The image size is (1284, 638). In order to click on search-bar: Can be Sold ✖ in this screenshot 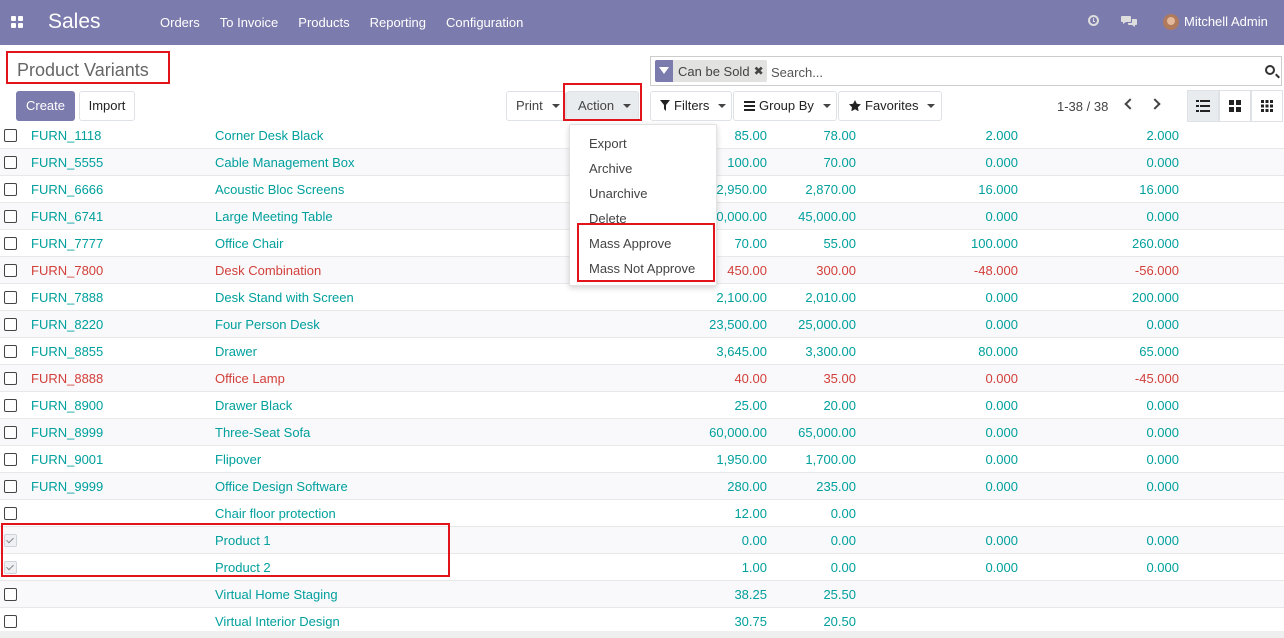, I will do `click(966, 71)`.